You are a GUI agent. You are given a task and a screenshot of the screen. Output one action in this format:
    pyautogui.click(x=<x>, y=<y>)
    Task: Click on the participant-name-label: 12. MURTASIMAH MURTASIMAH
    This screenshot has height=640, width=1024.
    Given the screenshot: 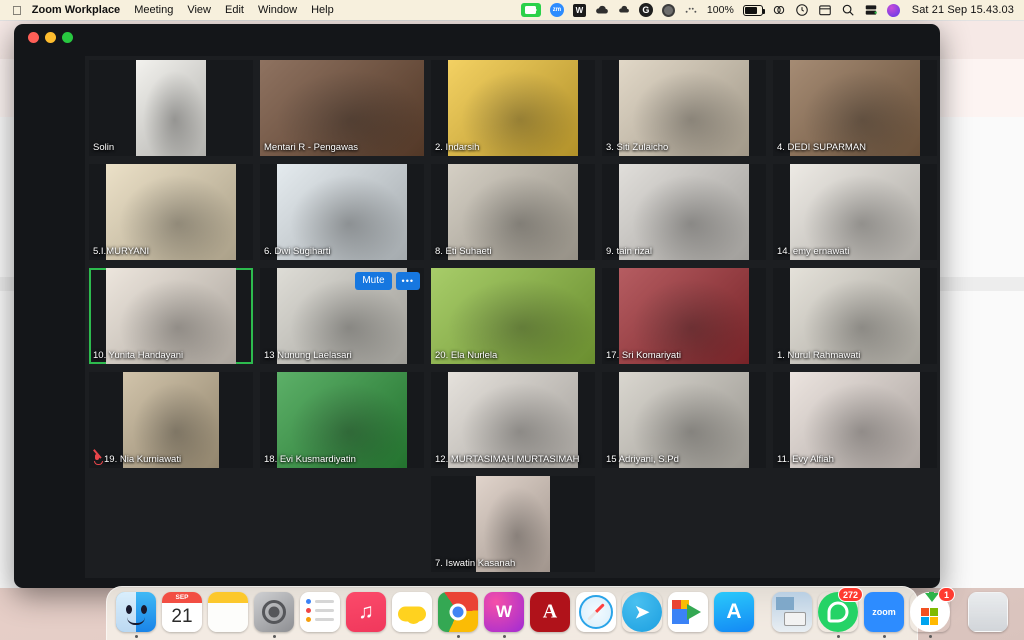 What is the action you would take?
    pyautogui.click(x=507, y=459)
    